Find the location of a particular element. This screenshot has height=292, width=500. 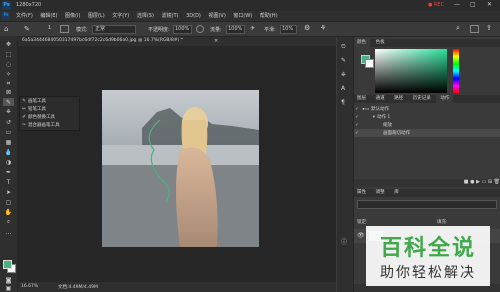

tab-swatches: 色板 is located at coordinates (380, 43).